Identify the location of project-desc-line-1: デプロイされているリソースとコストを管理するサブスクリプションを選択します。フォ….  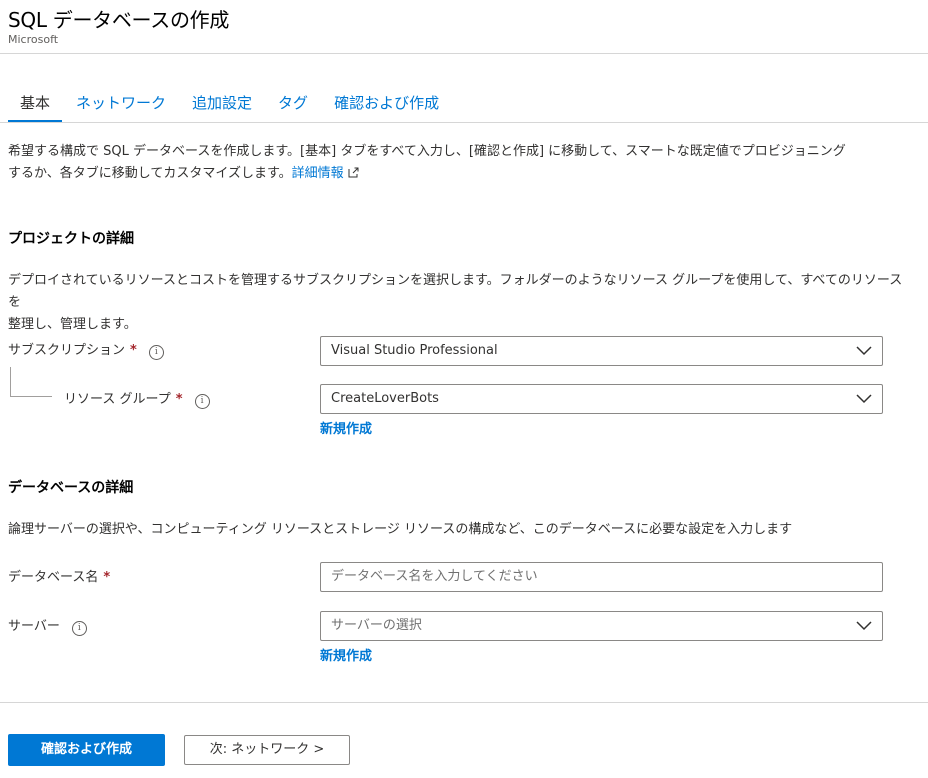
(455, 291).